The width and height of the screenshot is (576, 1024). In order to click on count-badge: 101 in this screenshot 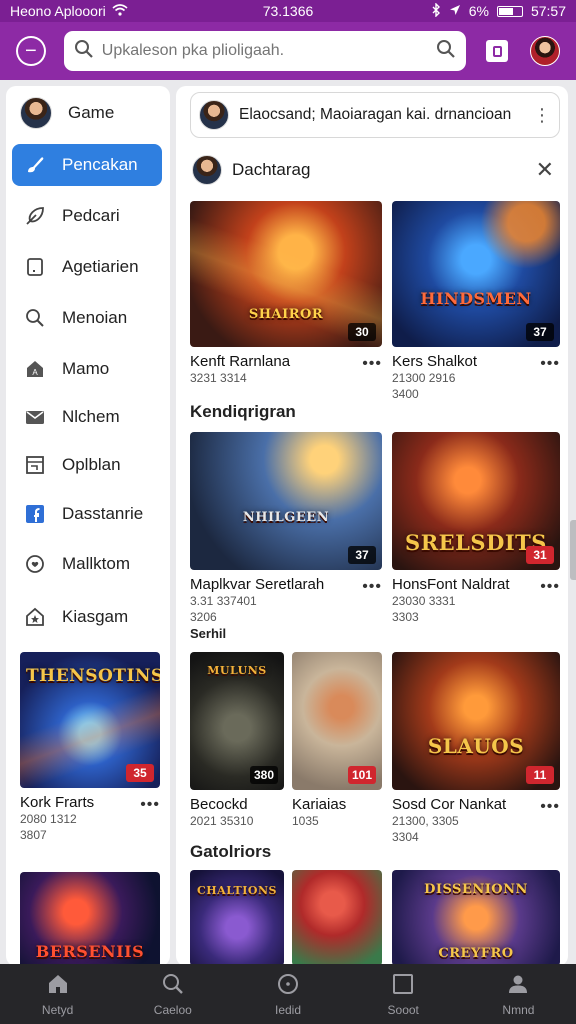, I will do `click(361, 775)`.